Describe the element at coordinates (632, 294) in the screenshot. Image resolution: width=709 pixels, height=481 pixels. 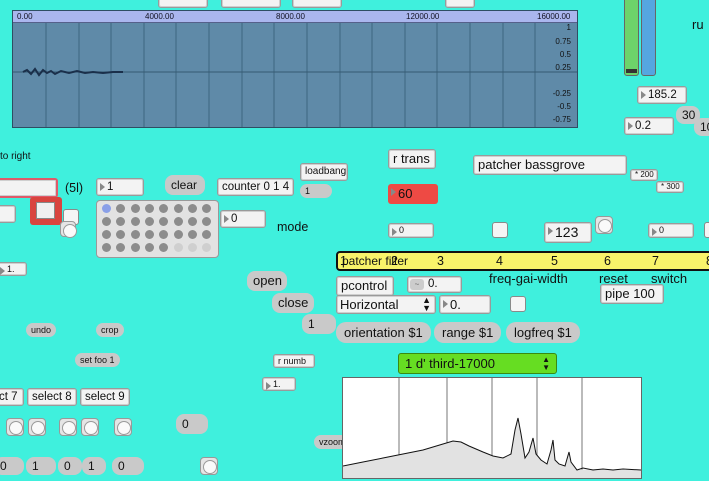
I see `pipe-100-object: pipe 100` at that location.